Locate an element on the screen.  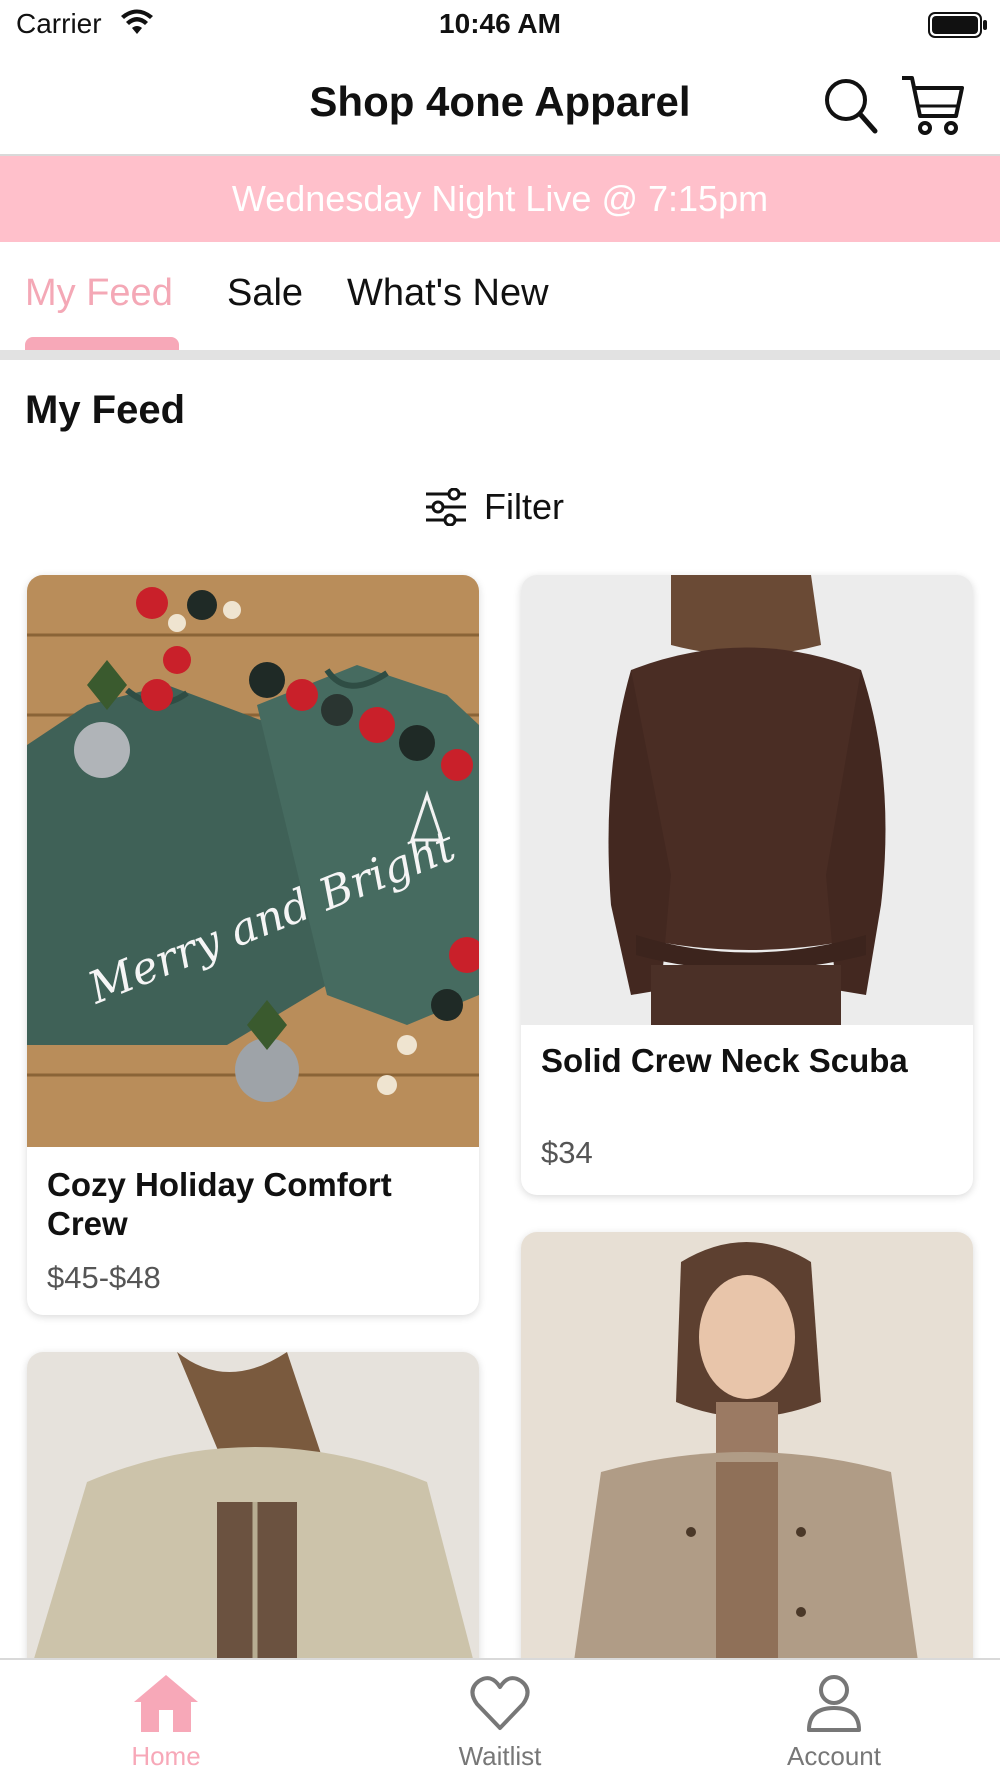
search-icon is located at coordinates (850, 106).